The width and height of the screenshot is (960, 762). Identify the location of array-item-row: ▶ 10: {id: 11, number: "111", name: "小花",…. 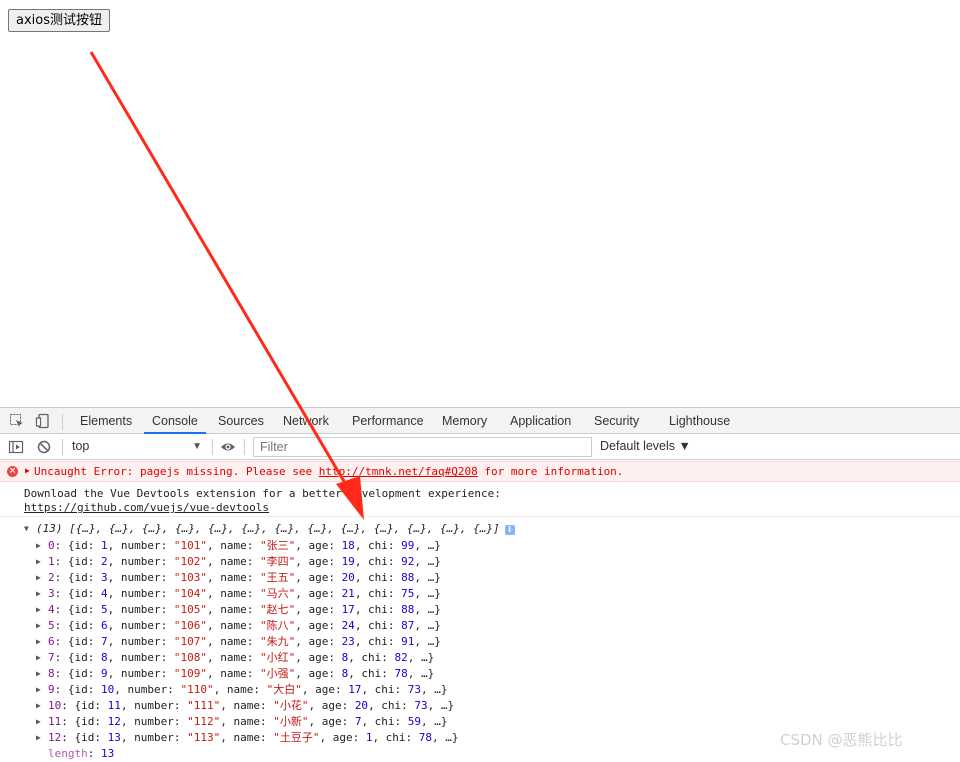
(247, 706).